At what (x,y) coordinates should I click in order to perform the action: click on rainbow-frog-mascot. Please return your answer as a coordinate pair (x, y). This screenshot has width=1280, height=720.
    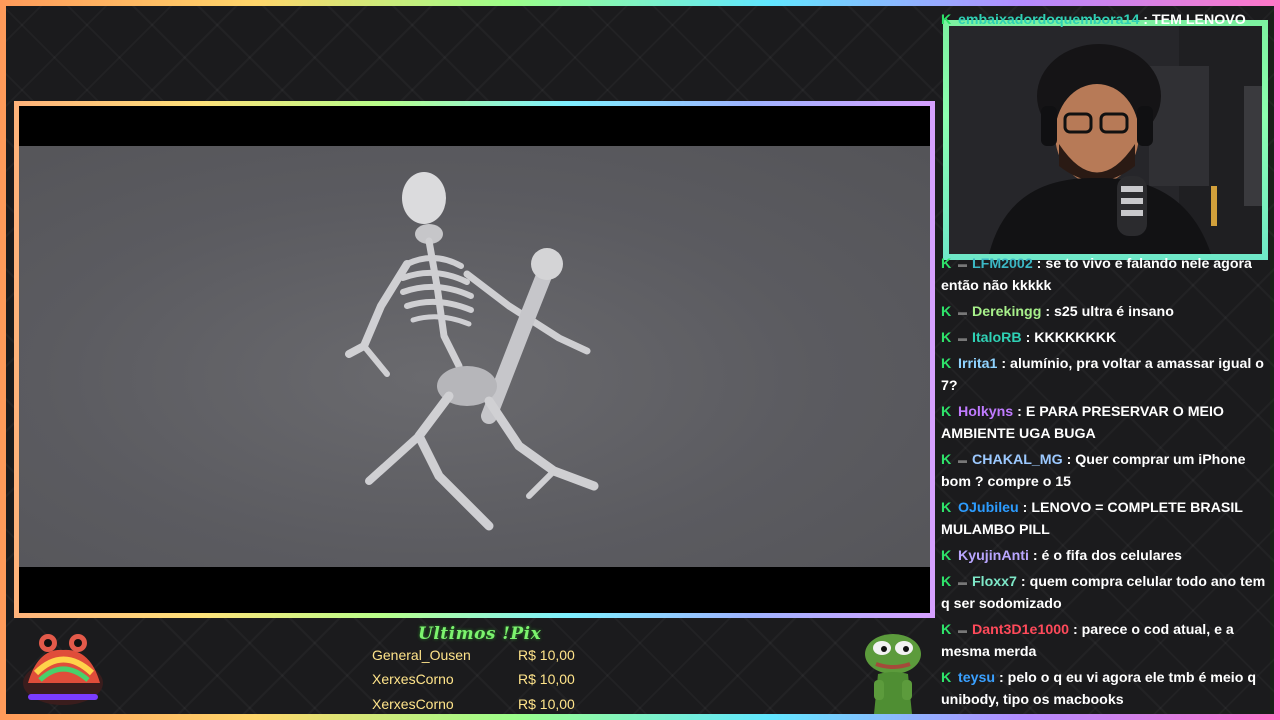
    Looking at the image, I should click on (63, 669).